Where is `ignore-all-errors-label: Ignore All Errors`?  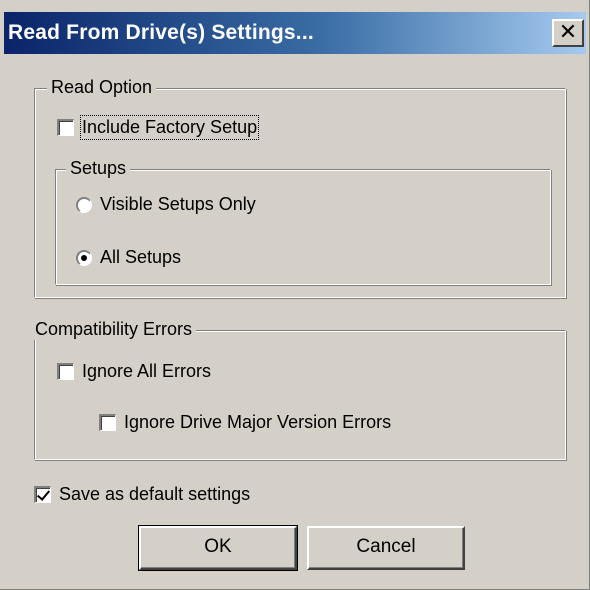
ignore-all-errors-label: Ignore All Errors is located at coordinates (147, 371).